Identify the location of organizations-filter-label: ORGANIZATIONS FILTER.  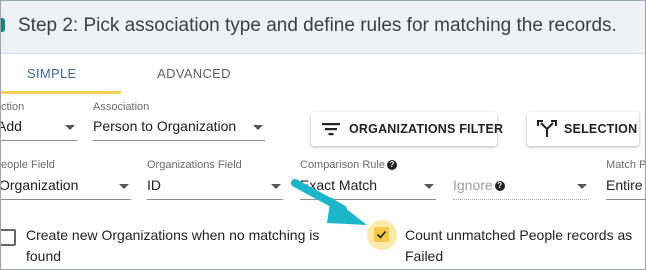
(426, 129).